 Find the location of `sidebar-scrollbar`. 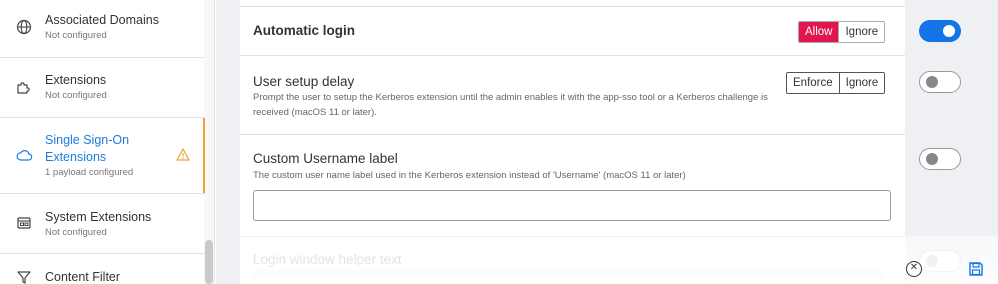

sidebar-scrollbar is located at coordinates (209, 262).